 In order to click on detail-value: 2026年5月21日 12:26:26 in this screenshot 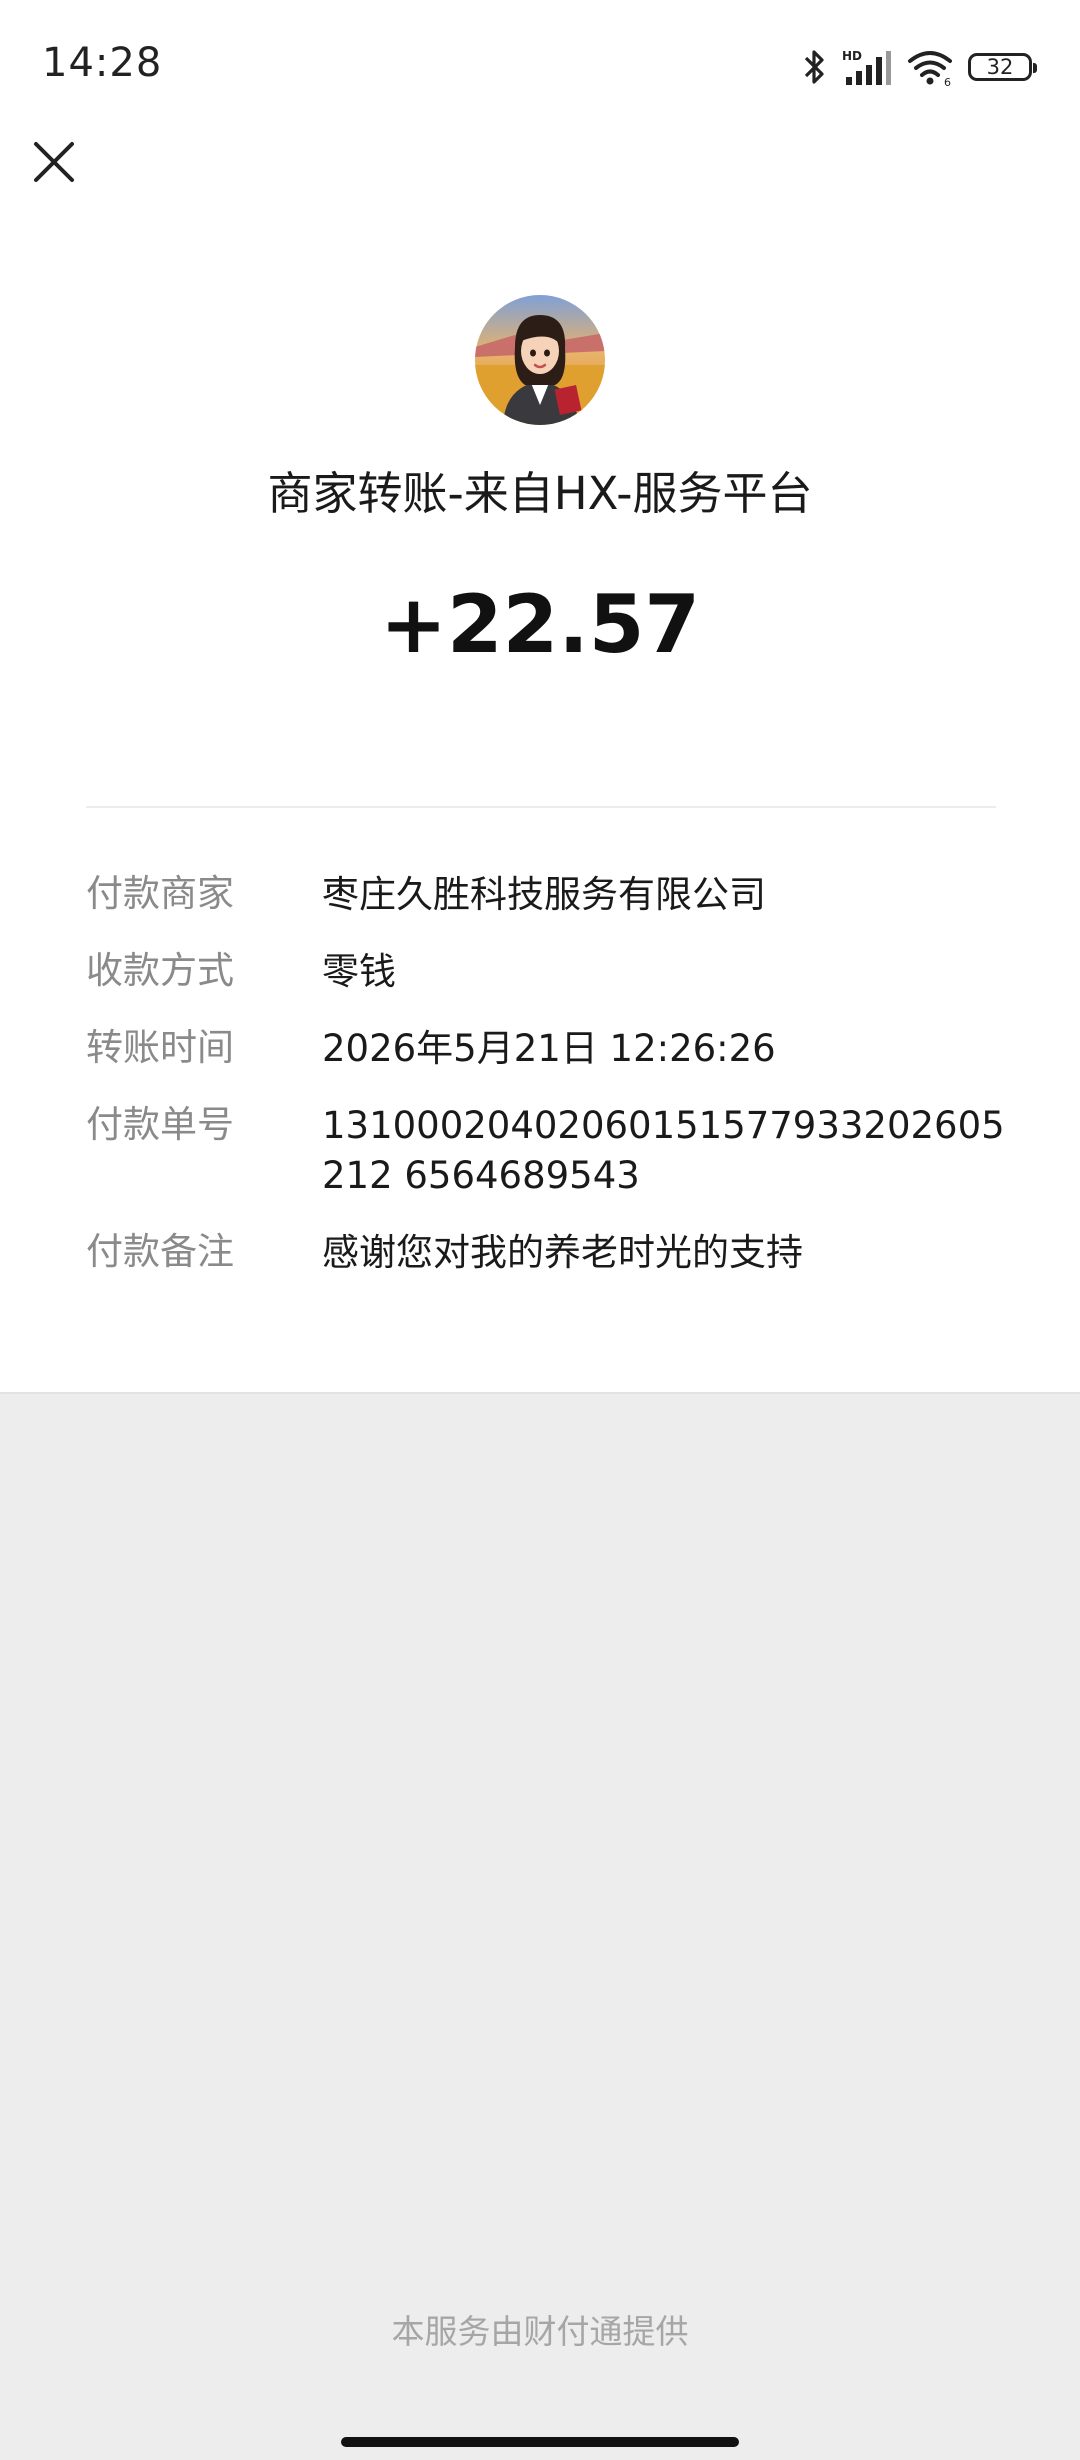, I will do `click(549, 1048)`.